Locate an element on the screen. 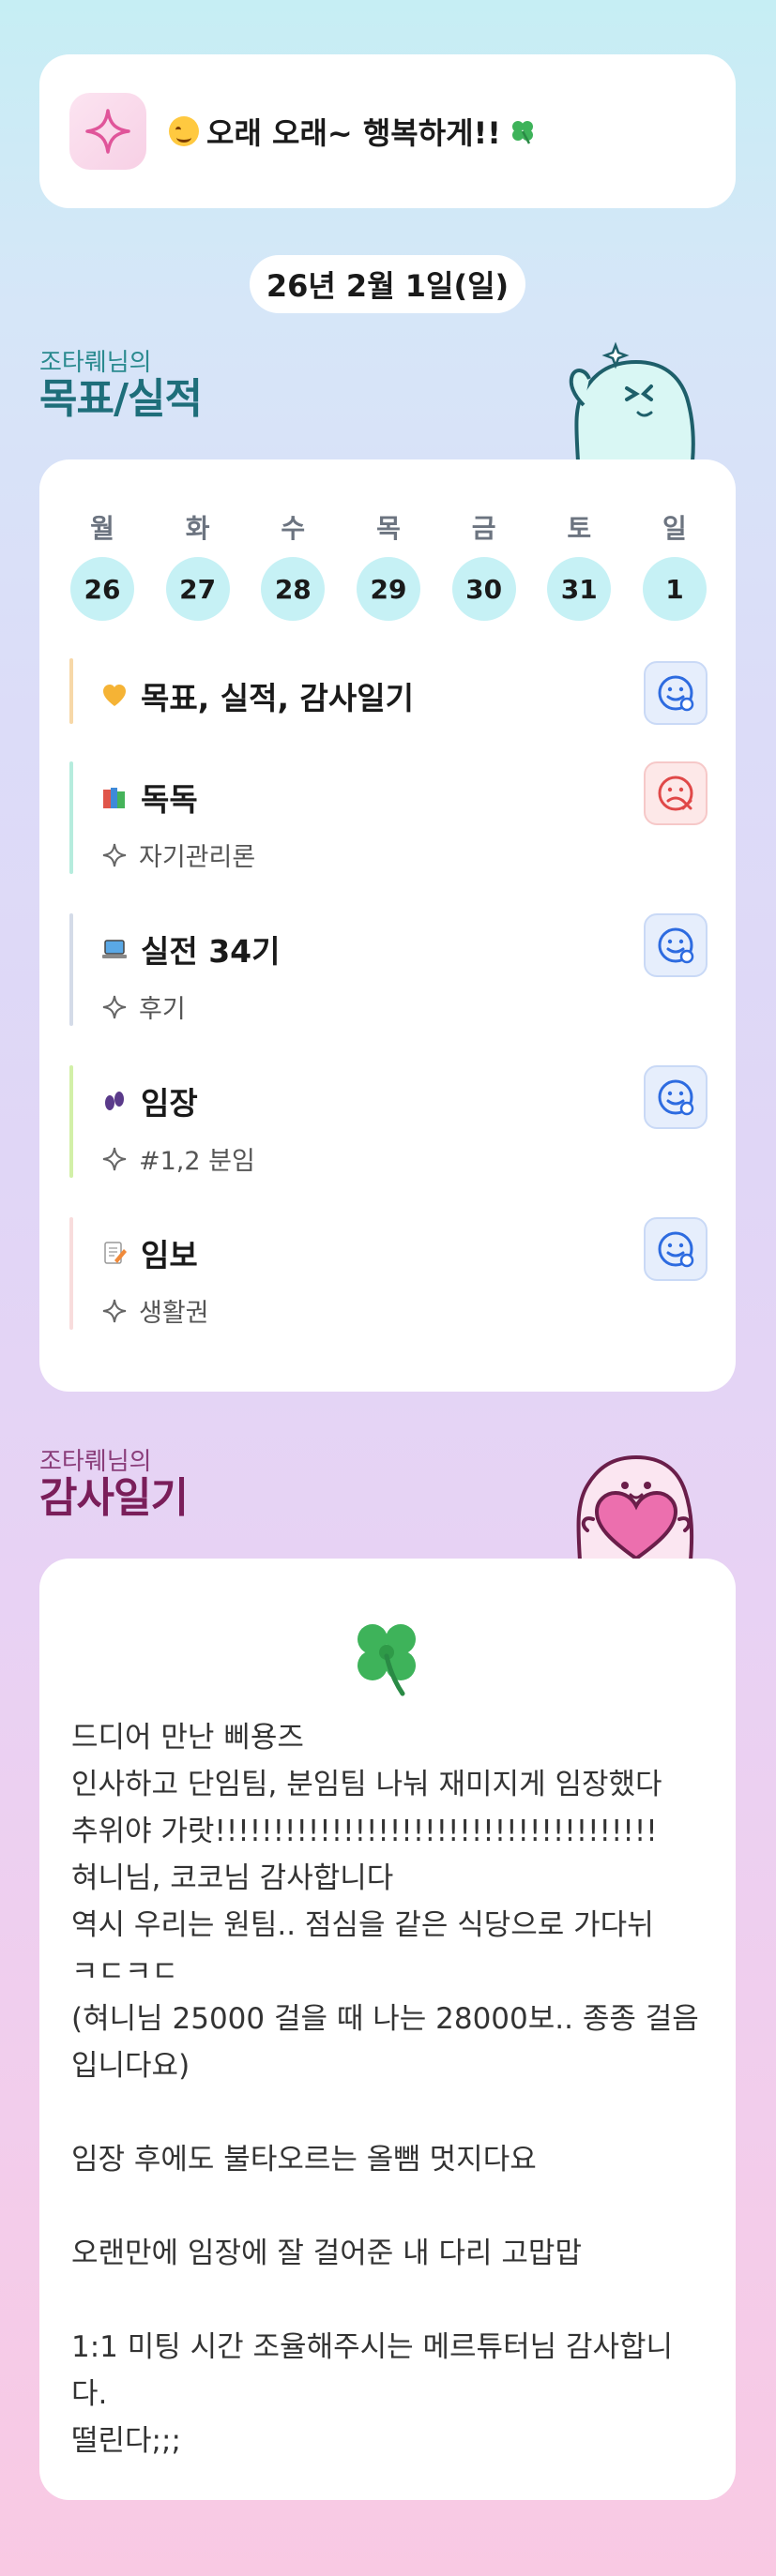 This screenshot has height=2576, width=776. smile-emoji-icon is located at coordinates (184, 131).